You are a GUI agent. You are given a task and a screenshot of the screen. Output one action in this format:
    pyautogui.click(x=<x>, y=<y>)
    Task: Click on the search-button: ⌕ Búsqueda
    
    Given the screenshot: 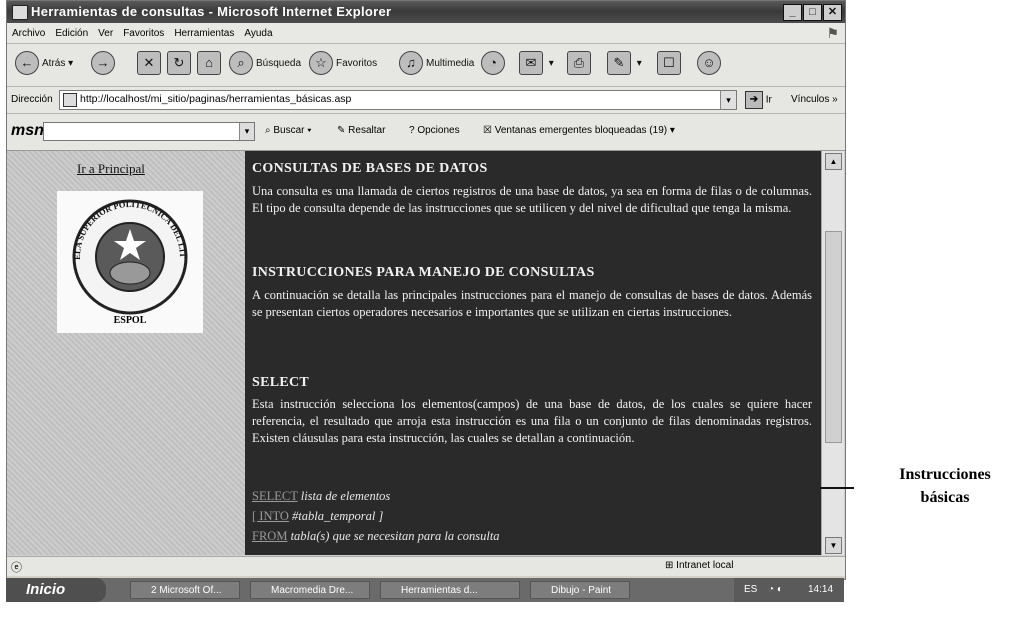 What is the action you would take?
    pyautogui.click(x=265, y=64)
    